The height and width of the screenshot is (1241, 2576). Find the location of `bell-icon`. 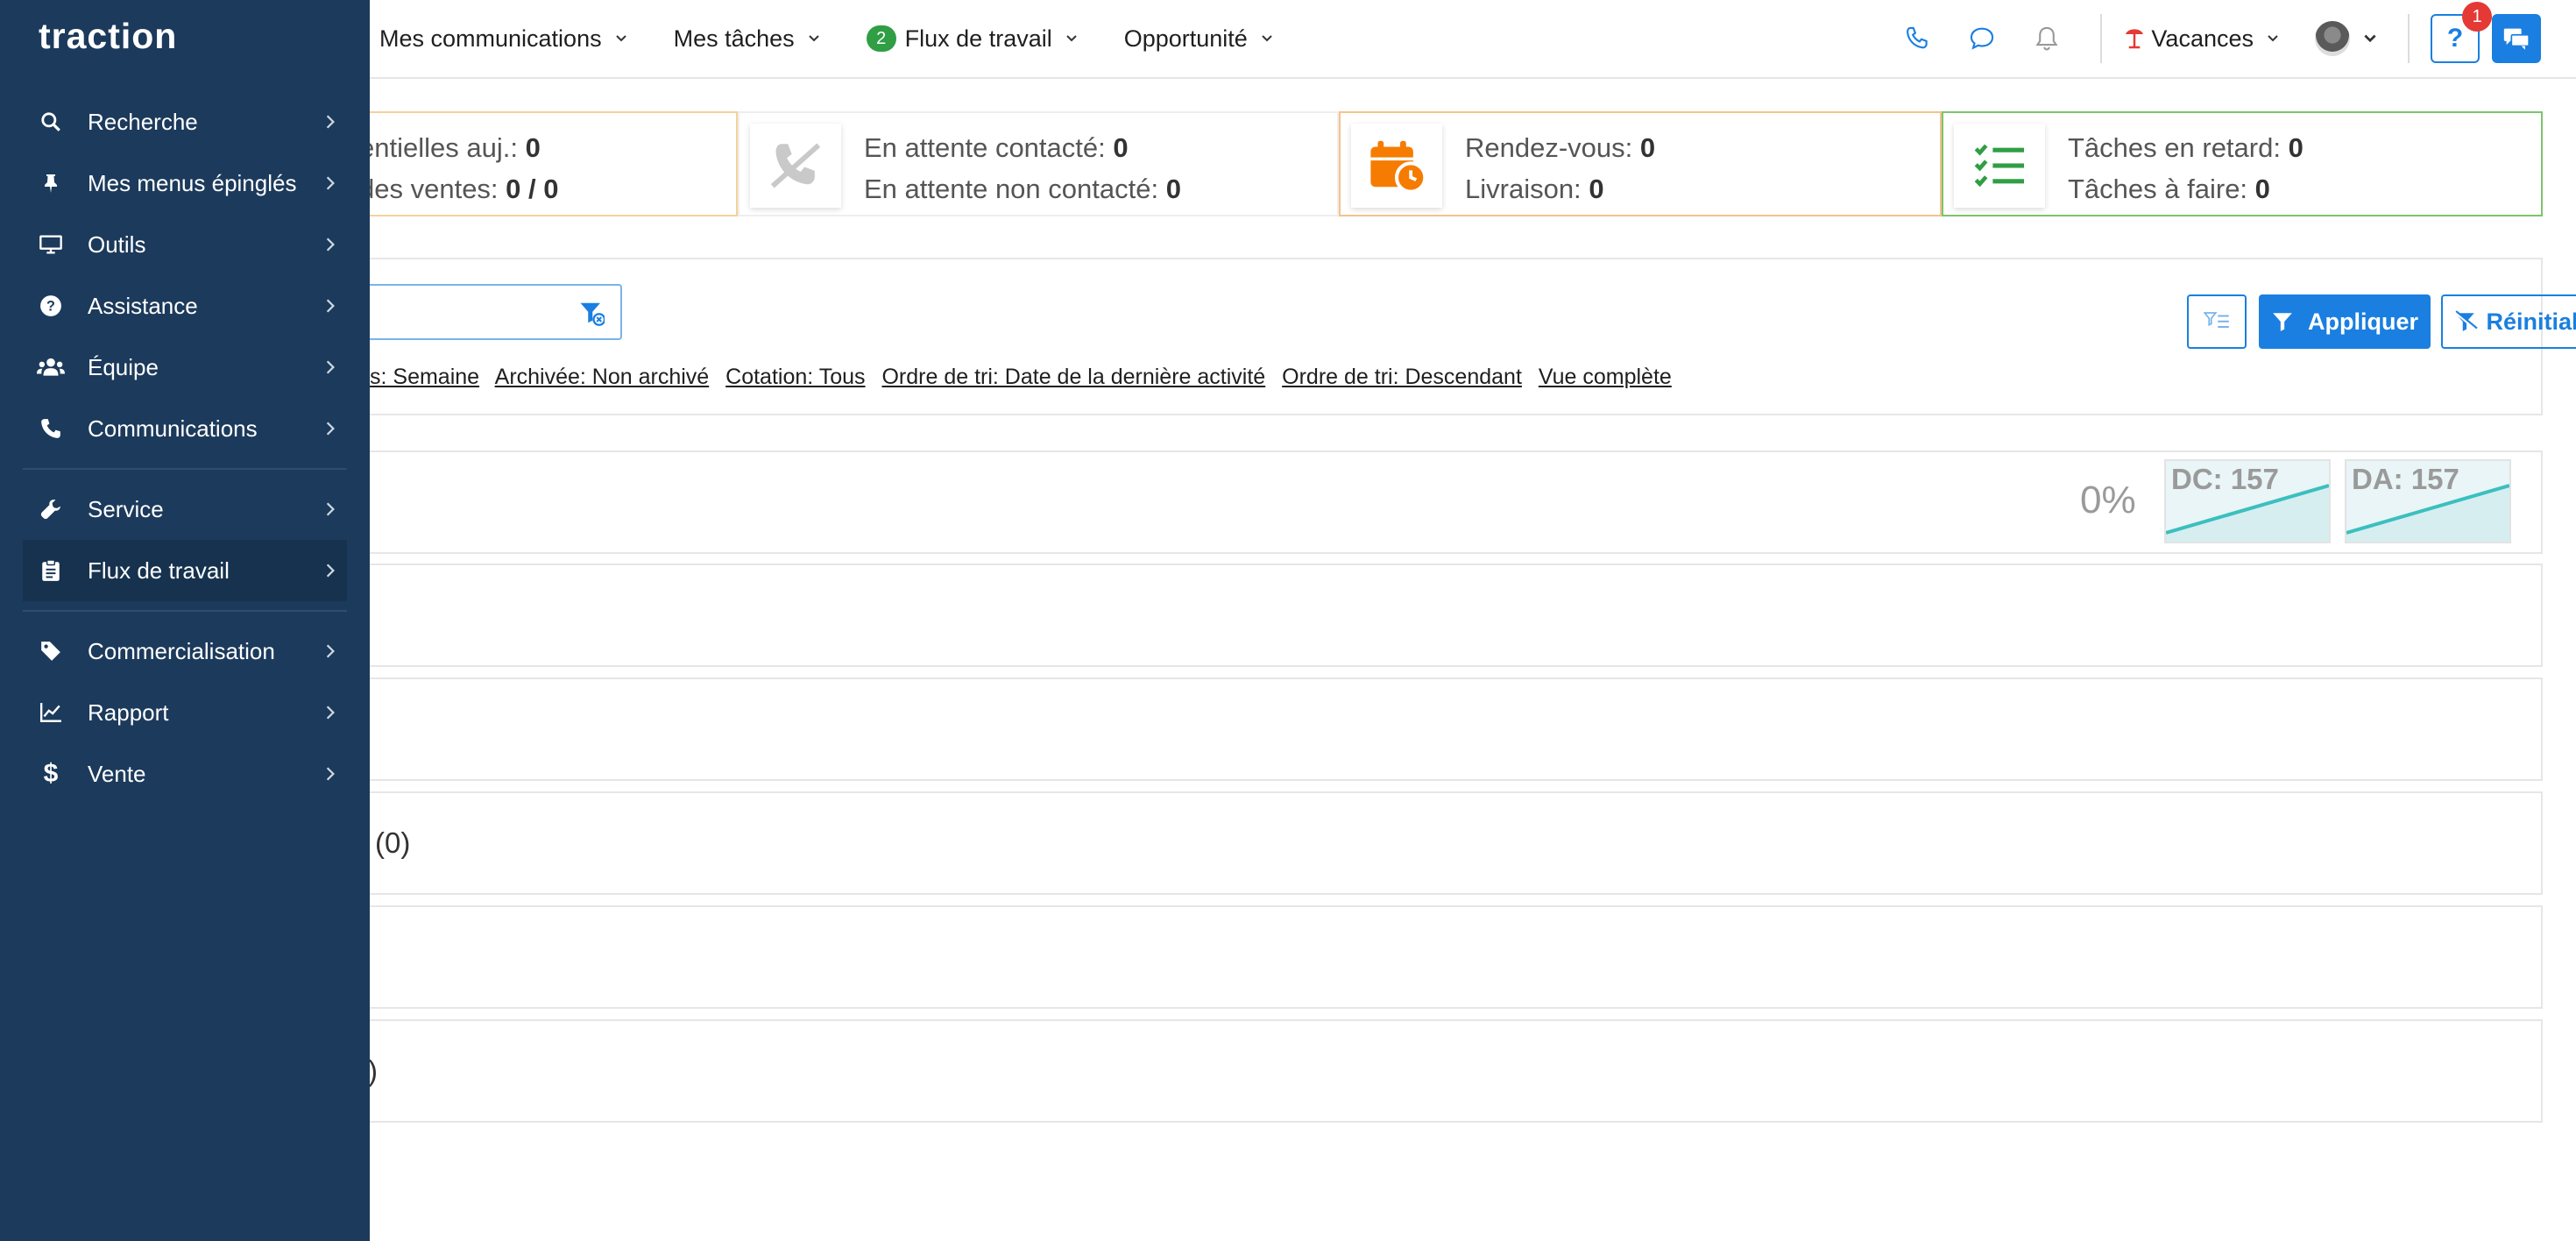

bell-icon is located at coordinates (2046, 38).